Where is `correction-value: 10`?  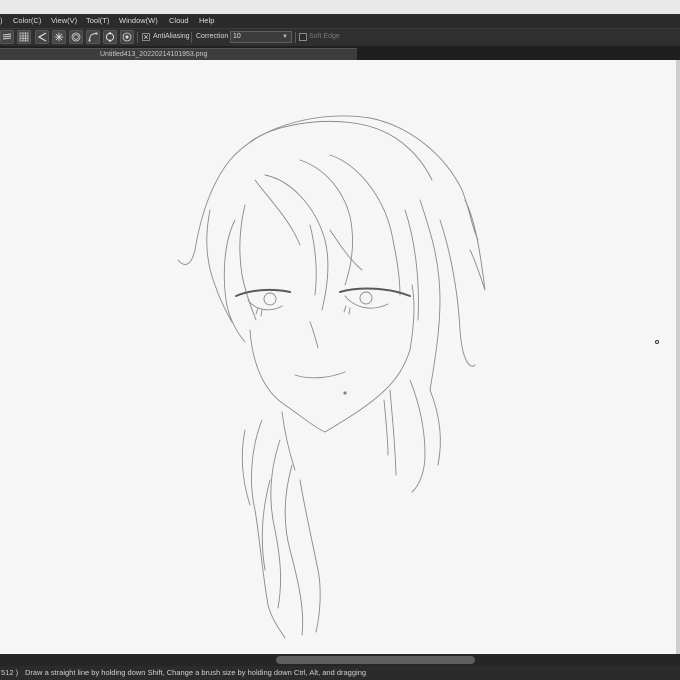 correction-value: 10 is located at coordinates (237, 36).